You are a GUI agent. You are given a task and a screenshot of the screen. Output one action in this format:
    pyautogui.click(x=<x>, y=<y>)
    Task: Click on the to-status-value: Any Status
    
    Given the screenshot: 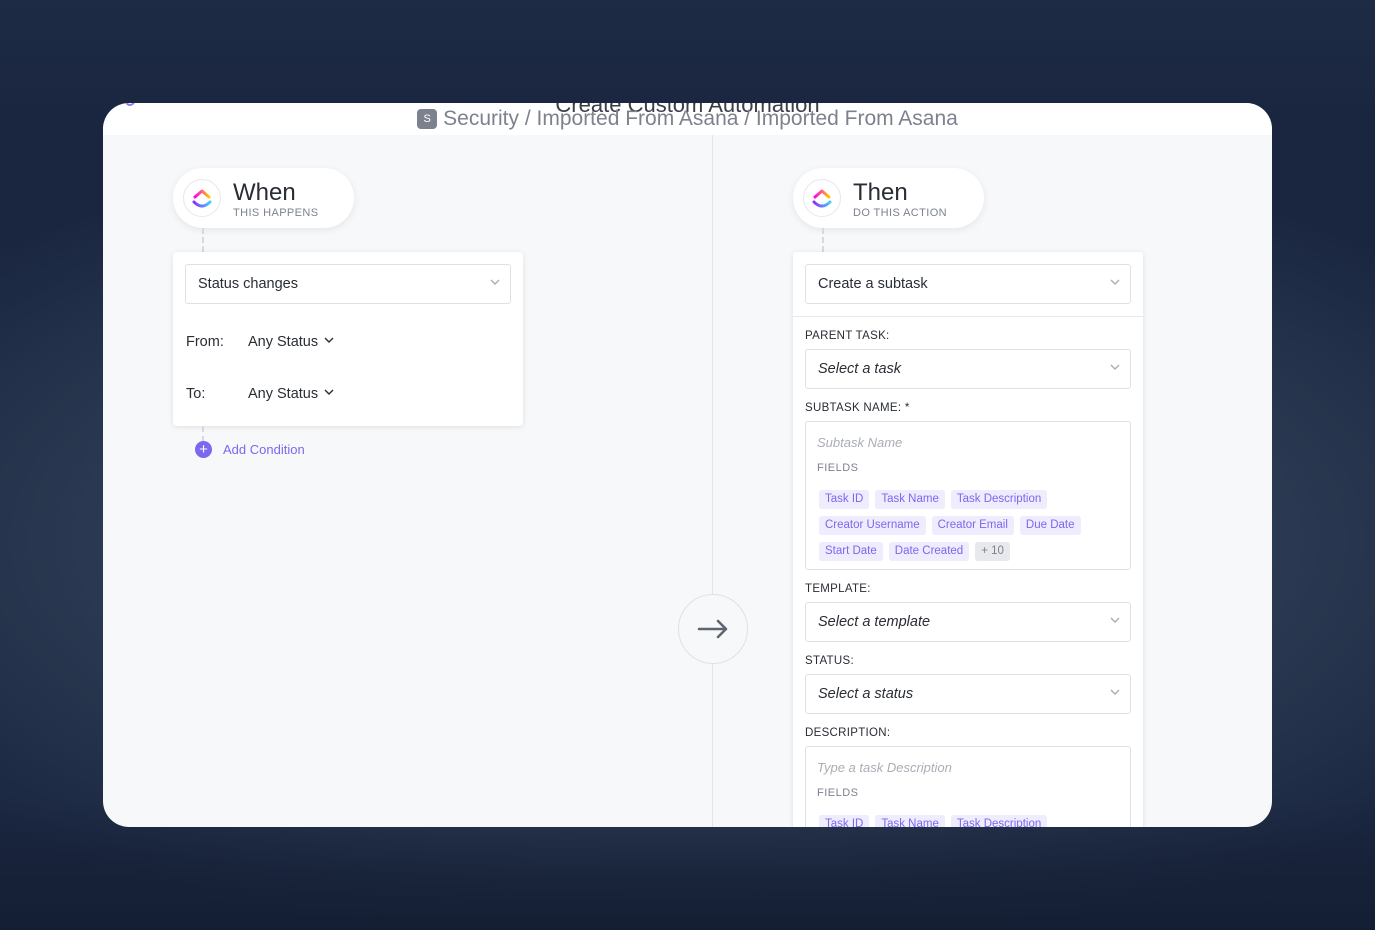 What is the action you would take?
    pyautogui.click(x=283, y=394)
    